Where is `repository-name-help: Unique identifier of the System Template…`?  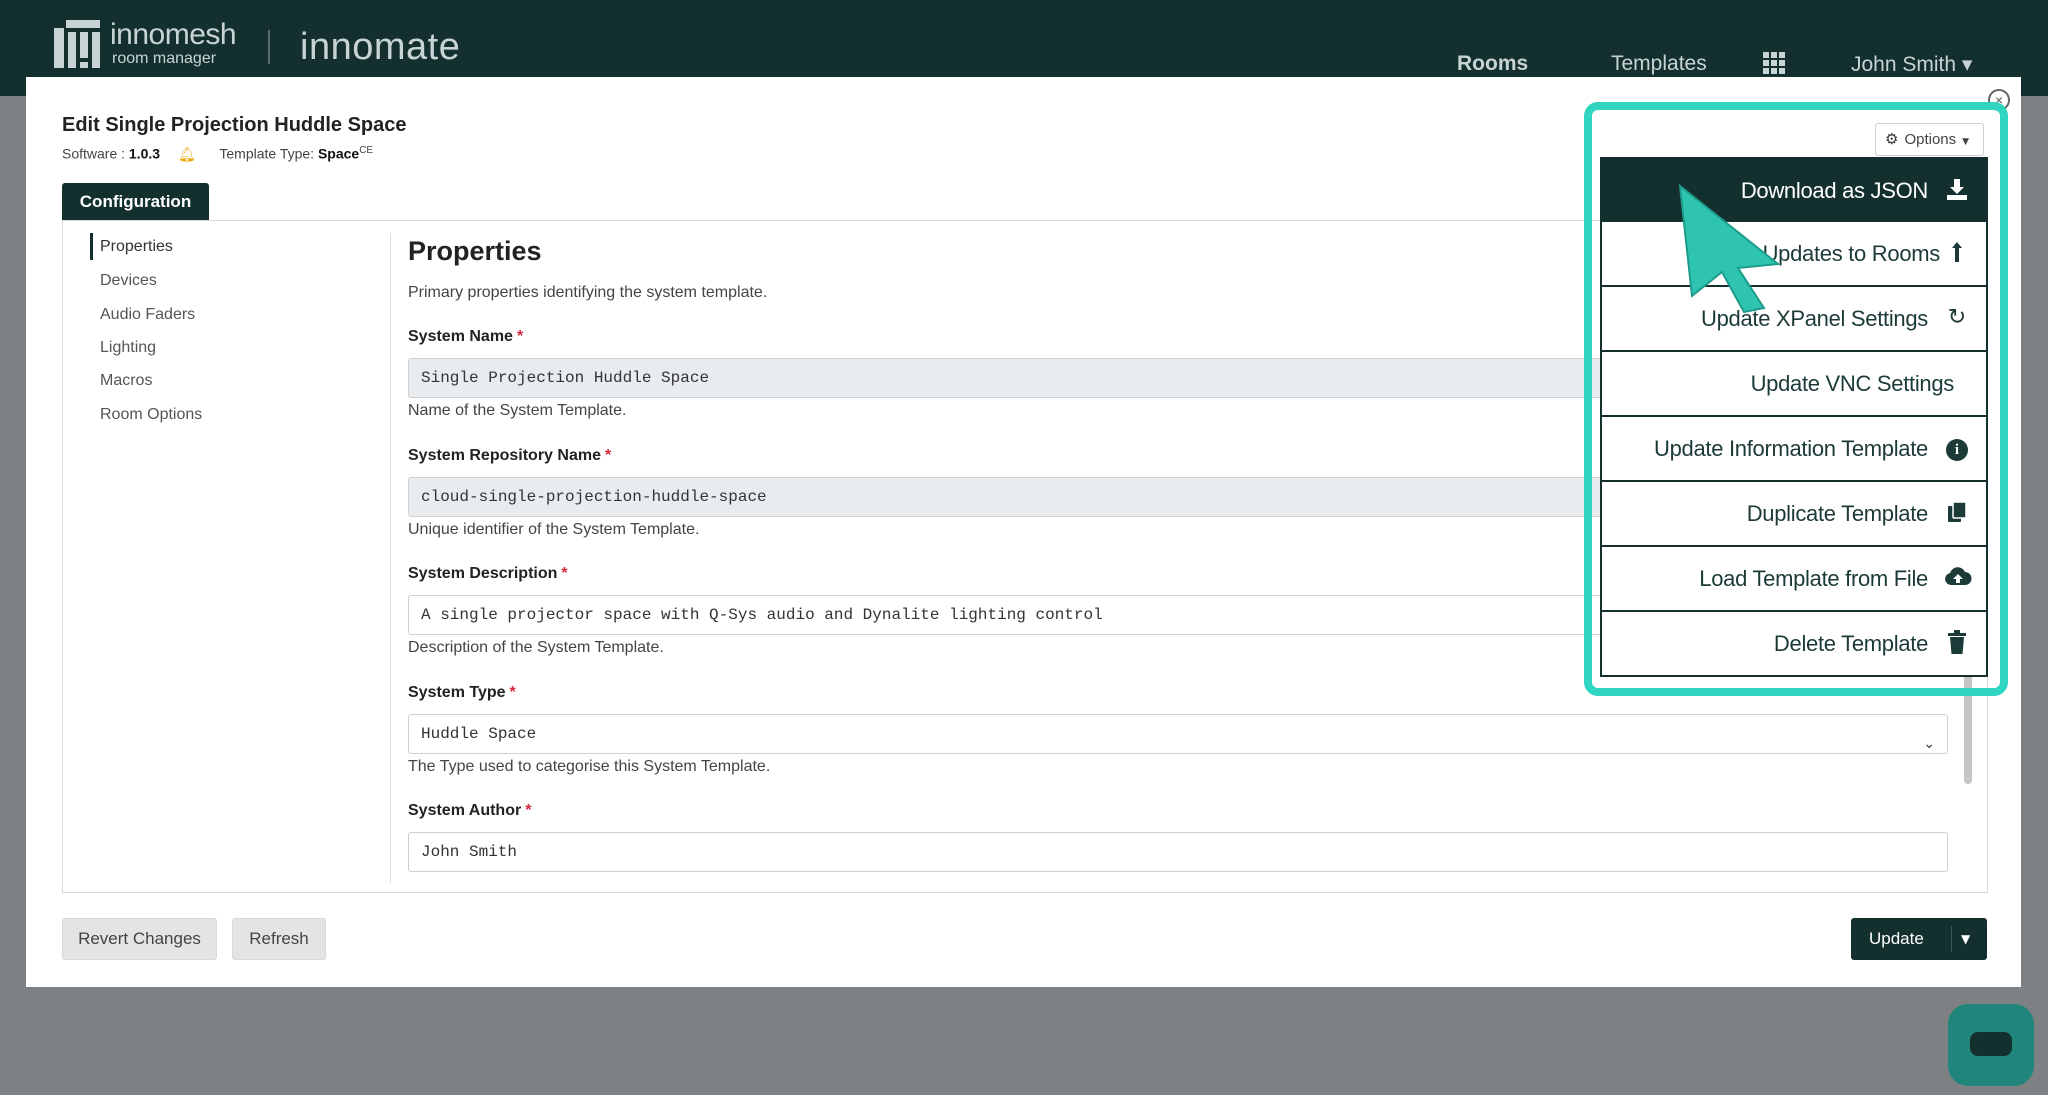
repository-name-help: Unique identifier of the System Template… is located at coordinates (554, 529).